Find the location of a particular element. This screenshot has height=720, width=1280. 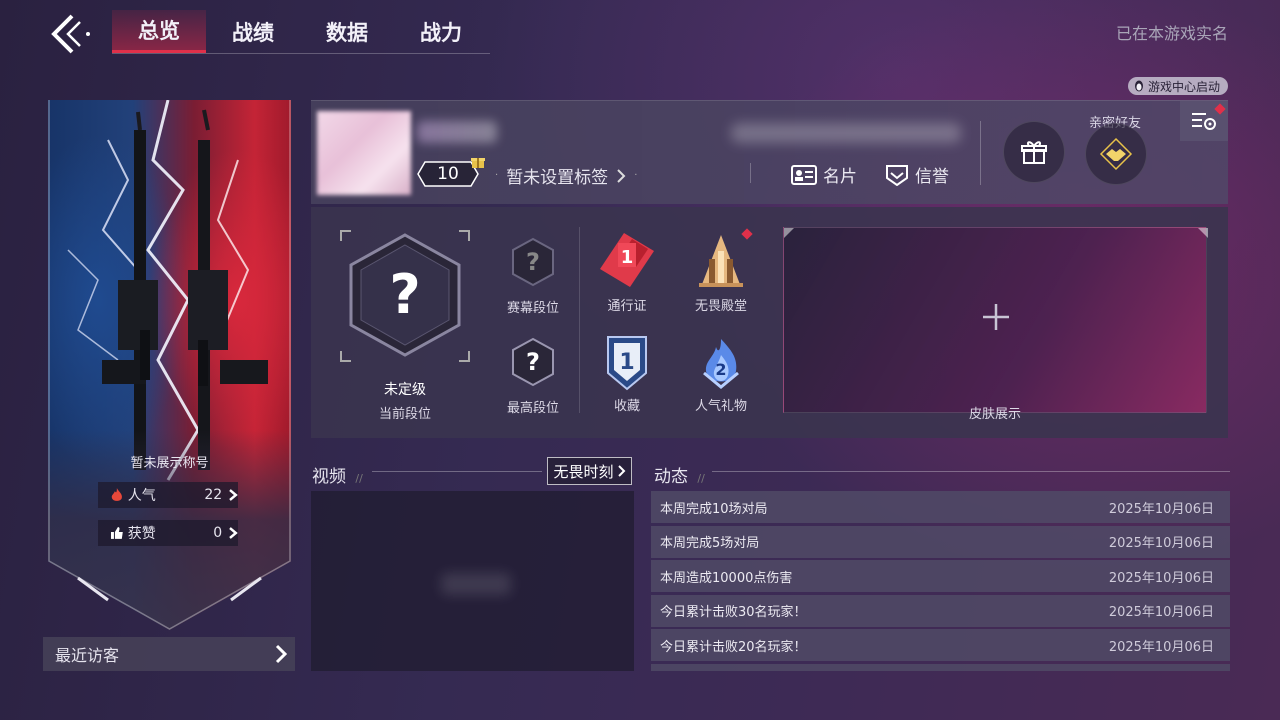

feed-text: 今日累计击败30名玩家！ is located at coordinates (733, 612).